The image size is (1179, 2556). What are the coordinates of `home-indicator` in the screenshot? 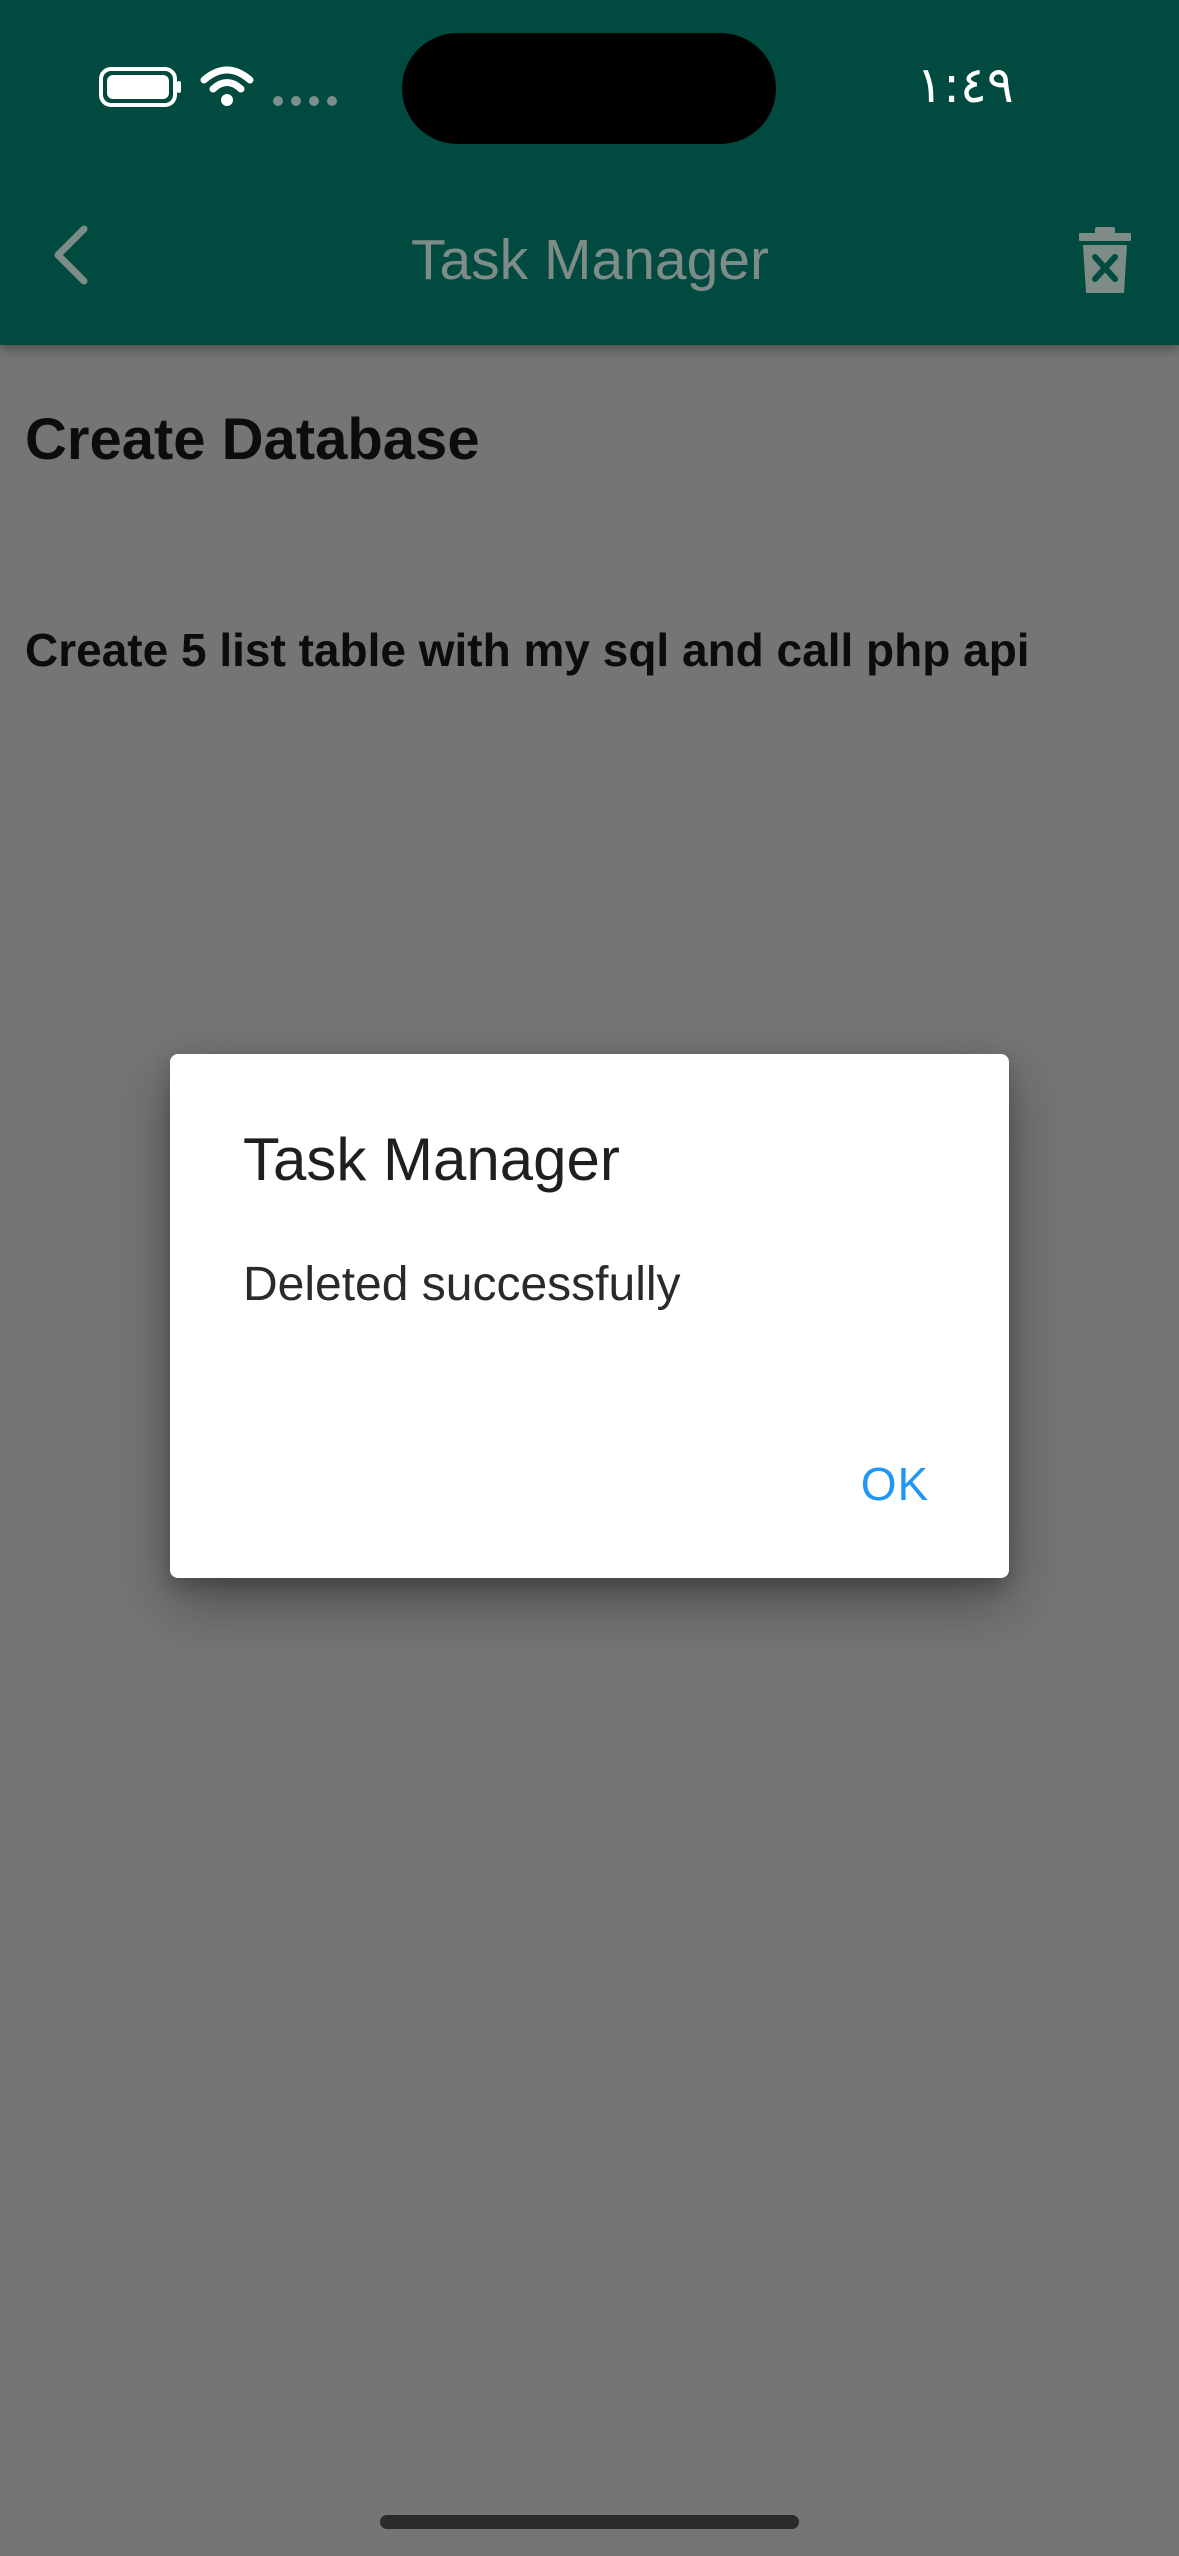 It's located at (589, 2522).